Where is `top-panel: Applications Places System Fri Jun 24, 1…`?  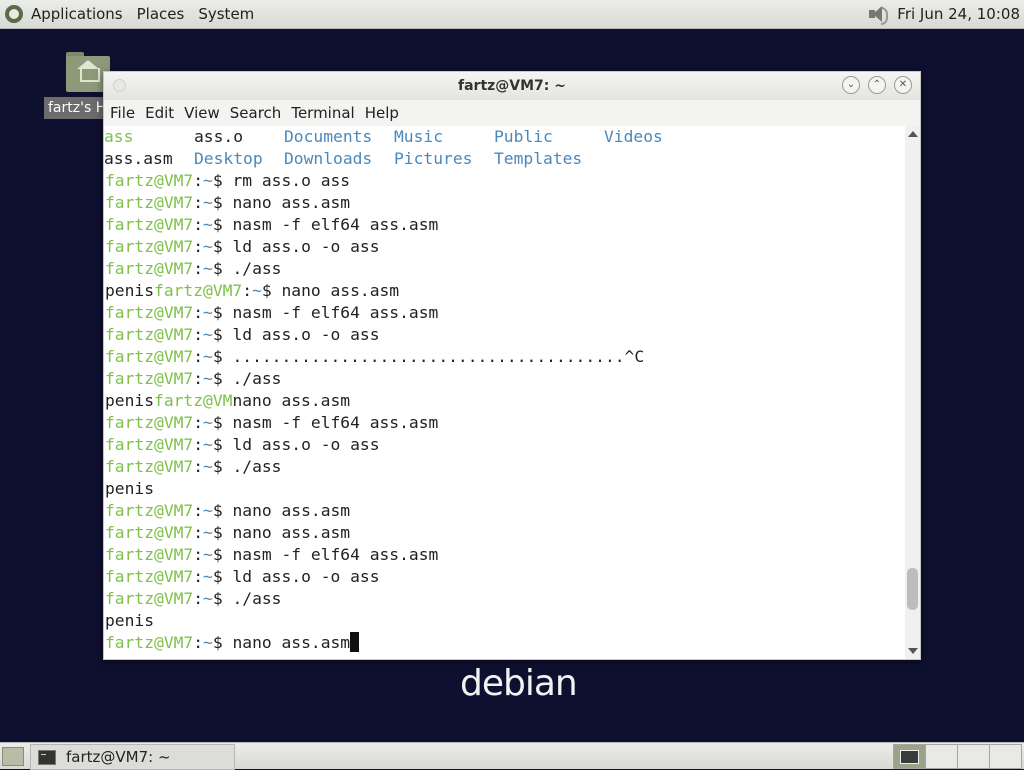
top-panel: Applications Places System Fri Jun 24, 1… is located at coordinates (512, 14).